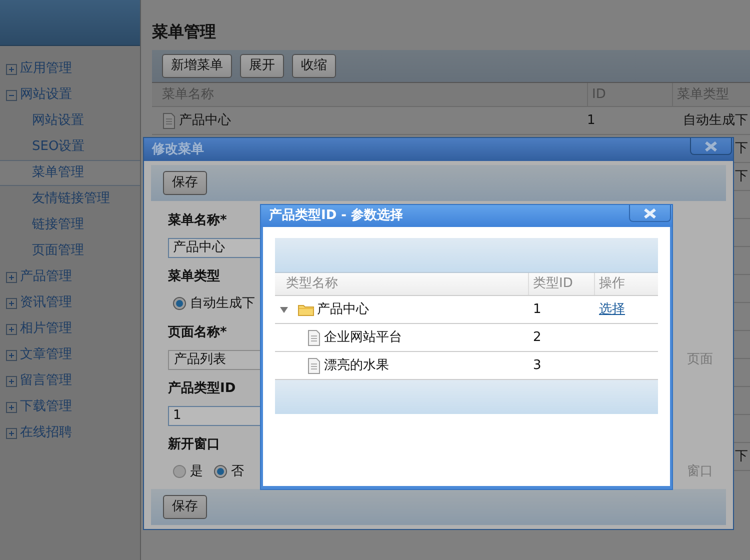  I want to click on field-label: 页面名称*, so click(197, 333).